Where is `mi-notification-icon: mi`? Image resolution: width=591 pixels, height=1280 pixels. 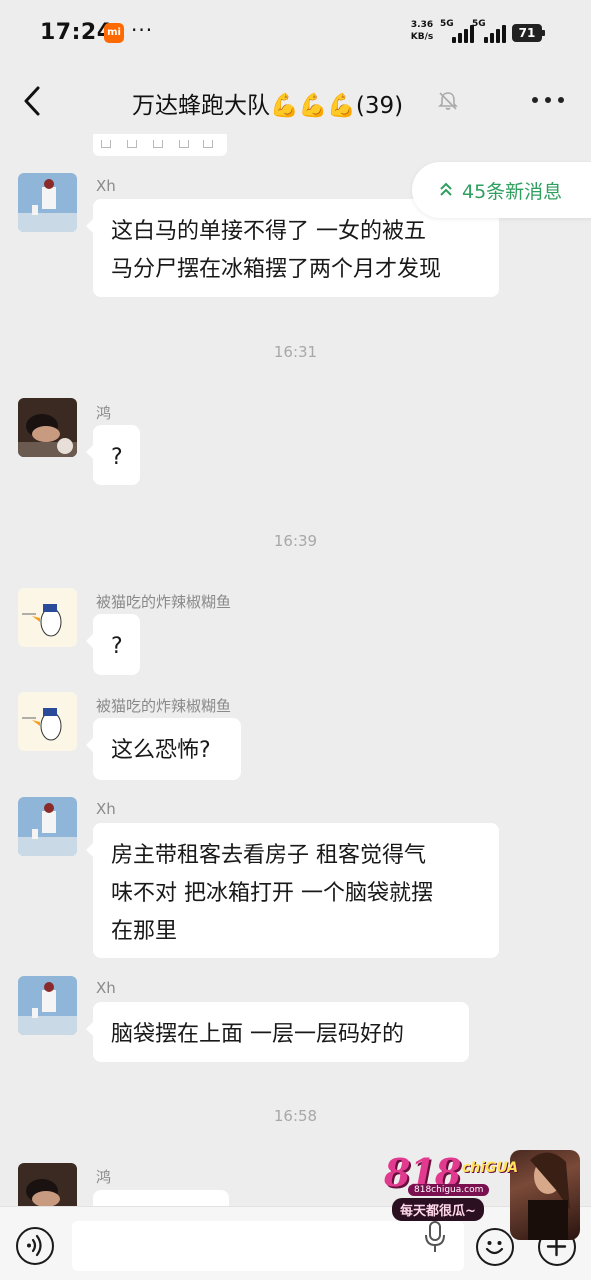 mi-notification-icon: mi is located at coordinates (114, 33).